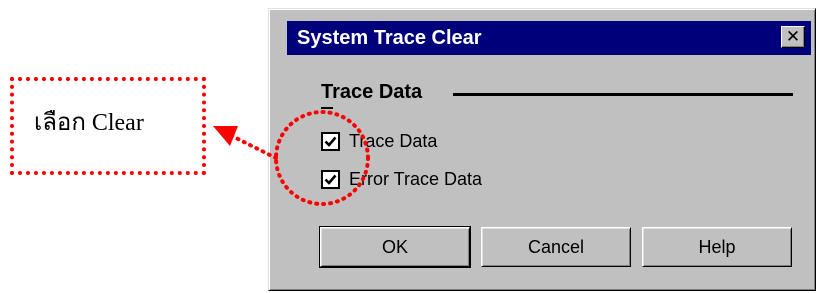 Image resolution: width=822 pixels, height=293 pixels. I want to click on close-icon: ✕, so click(793, 36).